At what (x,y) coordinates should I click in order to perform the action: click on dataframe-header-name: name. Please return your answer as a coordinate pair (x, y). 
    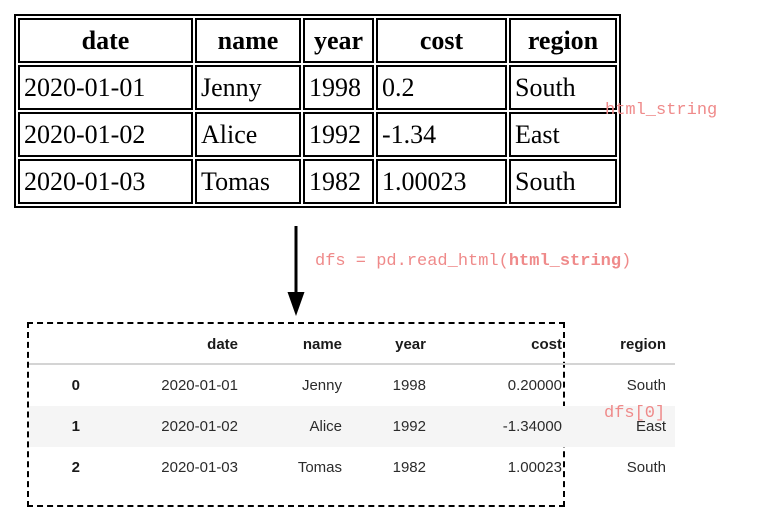
    Looking at the image, I should click on (299, 344).